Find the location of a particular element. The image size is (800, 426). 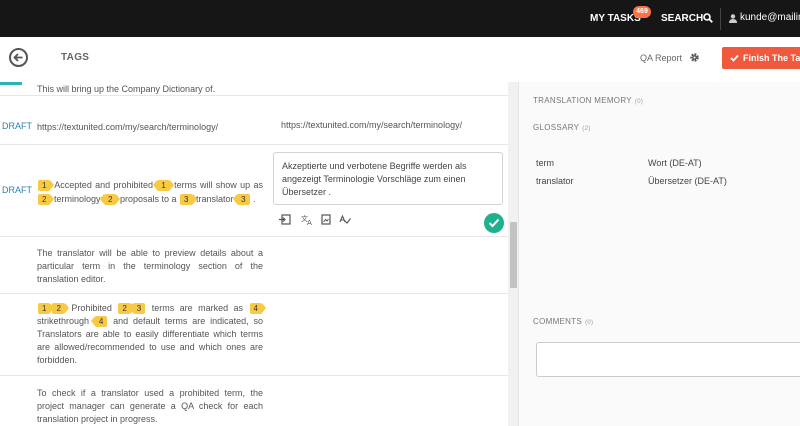

top-navbar: MY TASKS 469 SEARCH kunde@mailin is located at coordinates (400, 18).